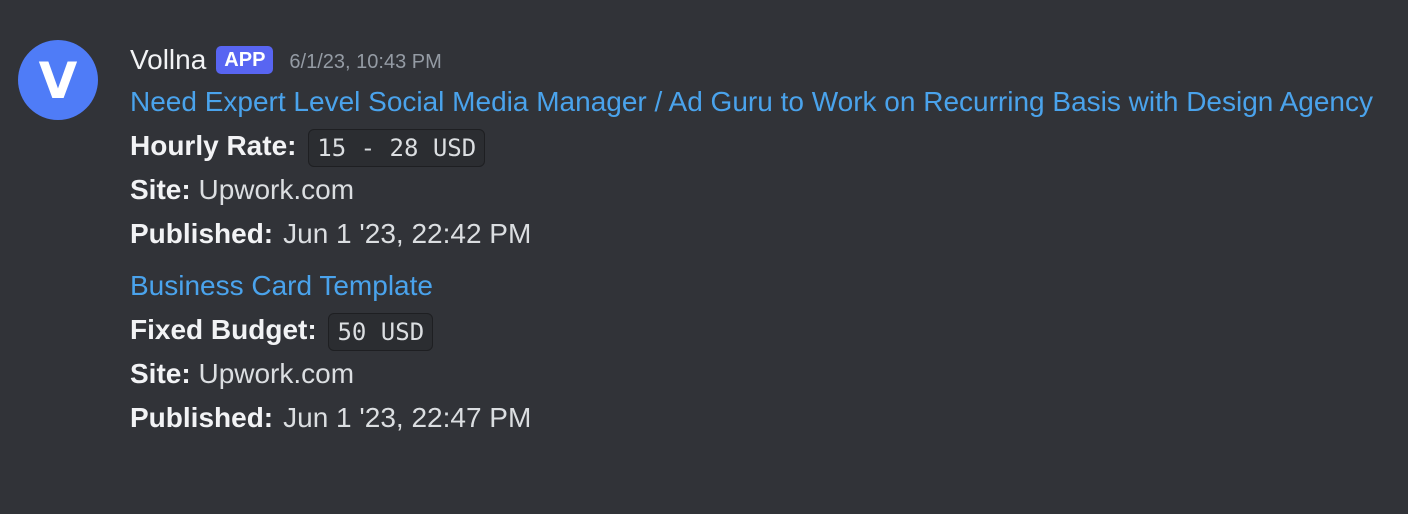  I want to click on message-header: Vollna APP 6/1/23, 10:43 PM, so click(760, 60).